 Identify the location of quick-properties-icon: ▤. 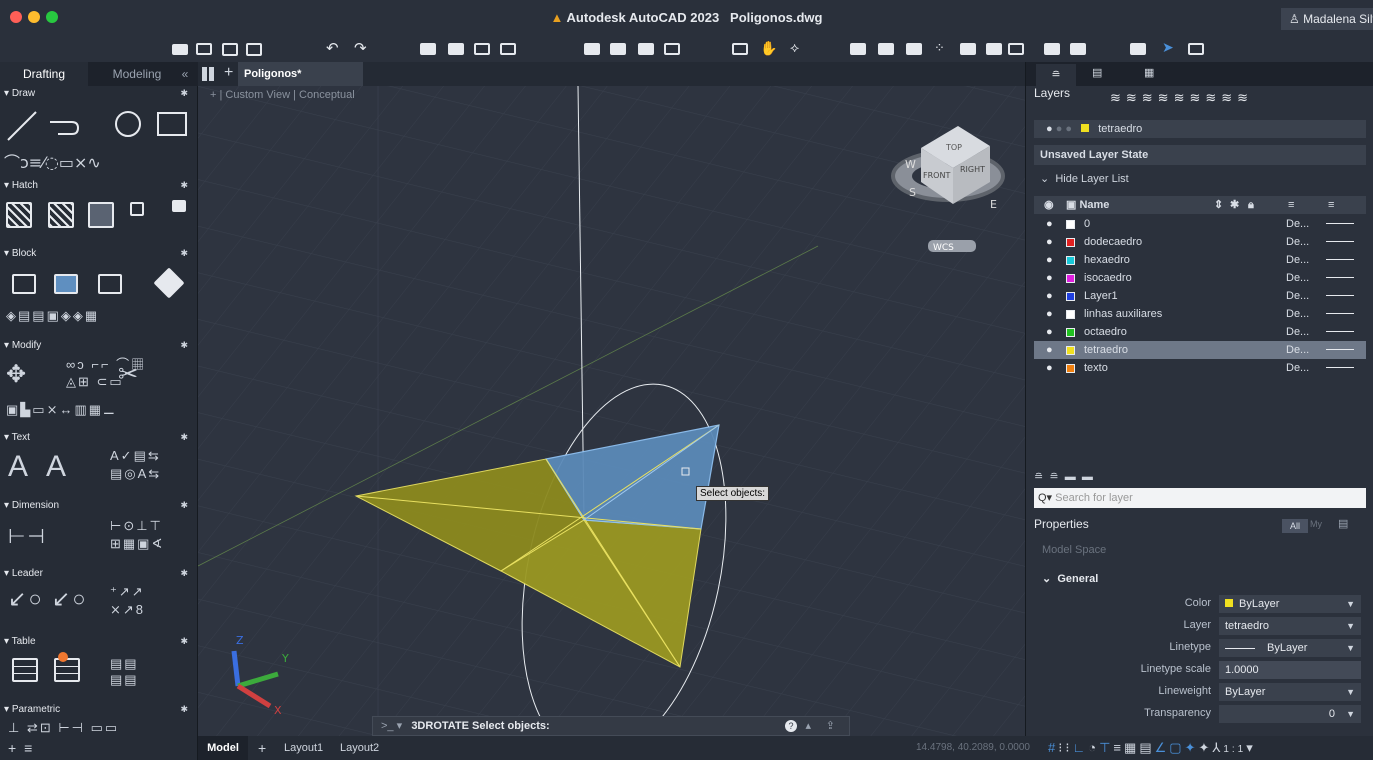
(1343, 523).